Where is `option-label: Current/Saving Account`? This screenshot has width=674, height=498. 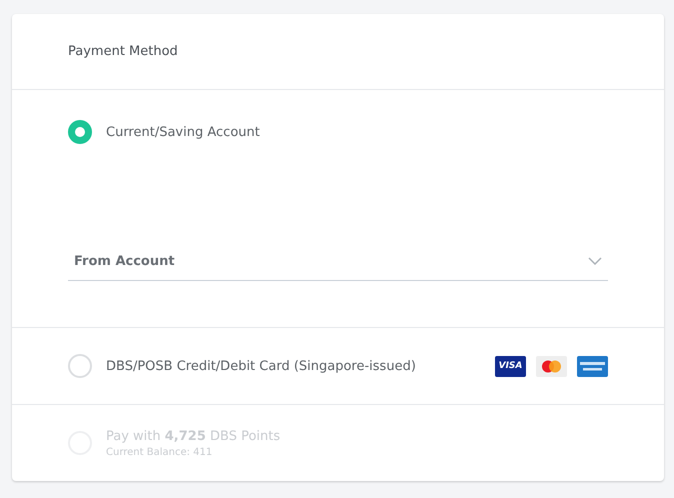 option-label: Current/Saving Account is located at coordinates (183, 132).